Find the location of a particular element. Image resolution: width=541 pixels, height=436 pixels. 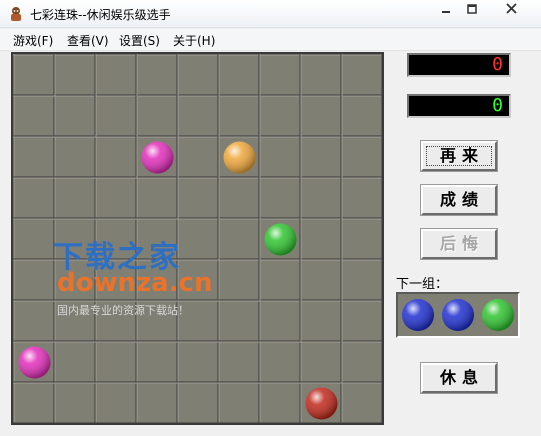

rest-button: 休息 is located at coordinates (459, 378).